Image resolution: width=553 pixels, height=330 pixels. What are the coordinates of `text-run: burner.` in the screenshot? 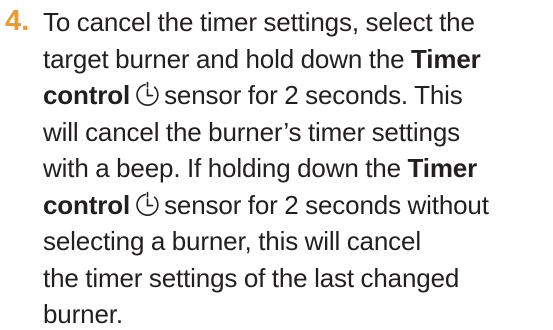 It's located at (83, 314).